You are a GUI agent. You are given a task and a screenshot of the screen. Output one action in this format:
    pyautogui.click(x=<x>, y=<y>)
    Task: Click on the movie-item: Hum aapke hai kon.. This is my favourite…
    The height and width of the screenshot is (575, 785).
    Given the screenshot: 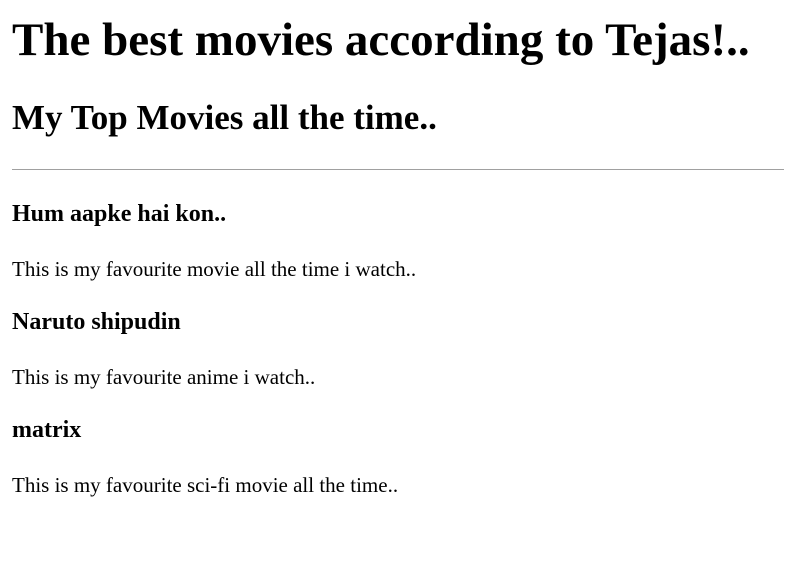 What is the action you would take?
    pyautogui.click(x=398, y=241)
    